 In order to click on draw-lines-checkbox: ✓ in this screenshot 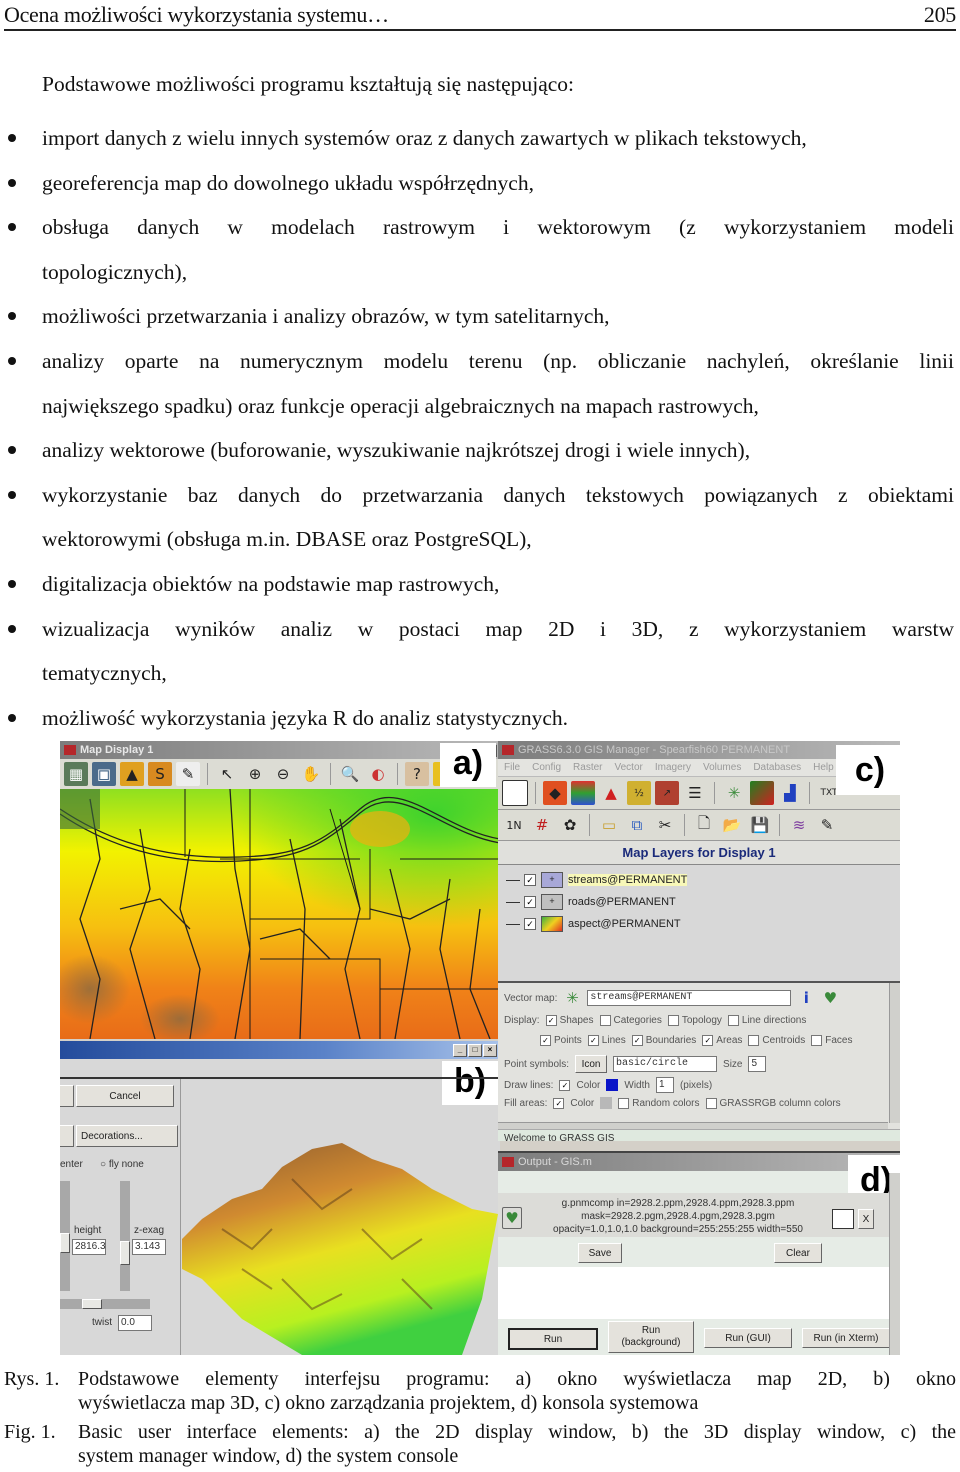, I will do `click(565, 1085)`.